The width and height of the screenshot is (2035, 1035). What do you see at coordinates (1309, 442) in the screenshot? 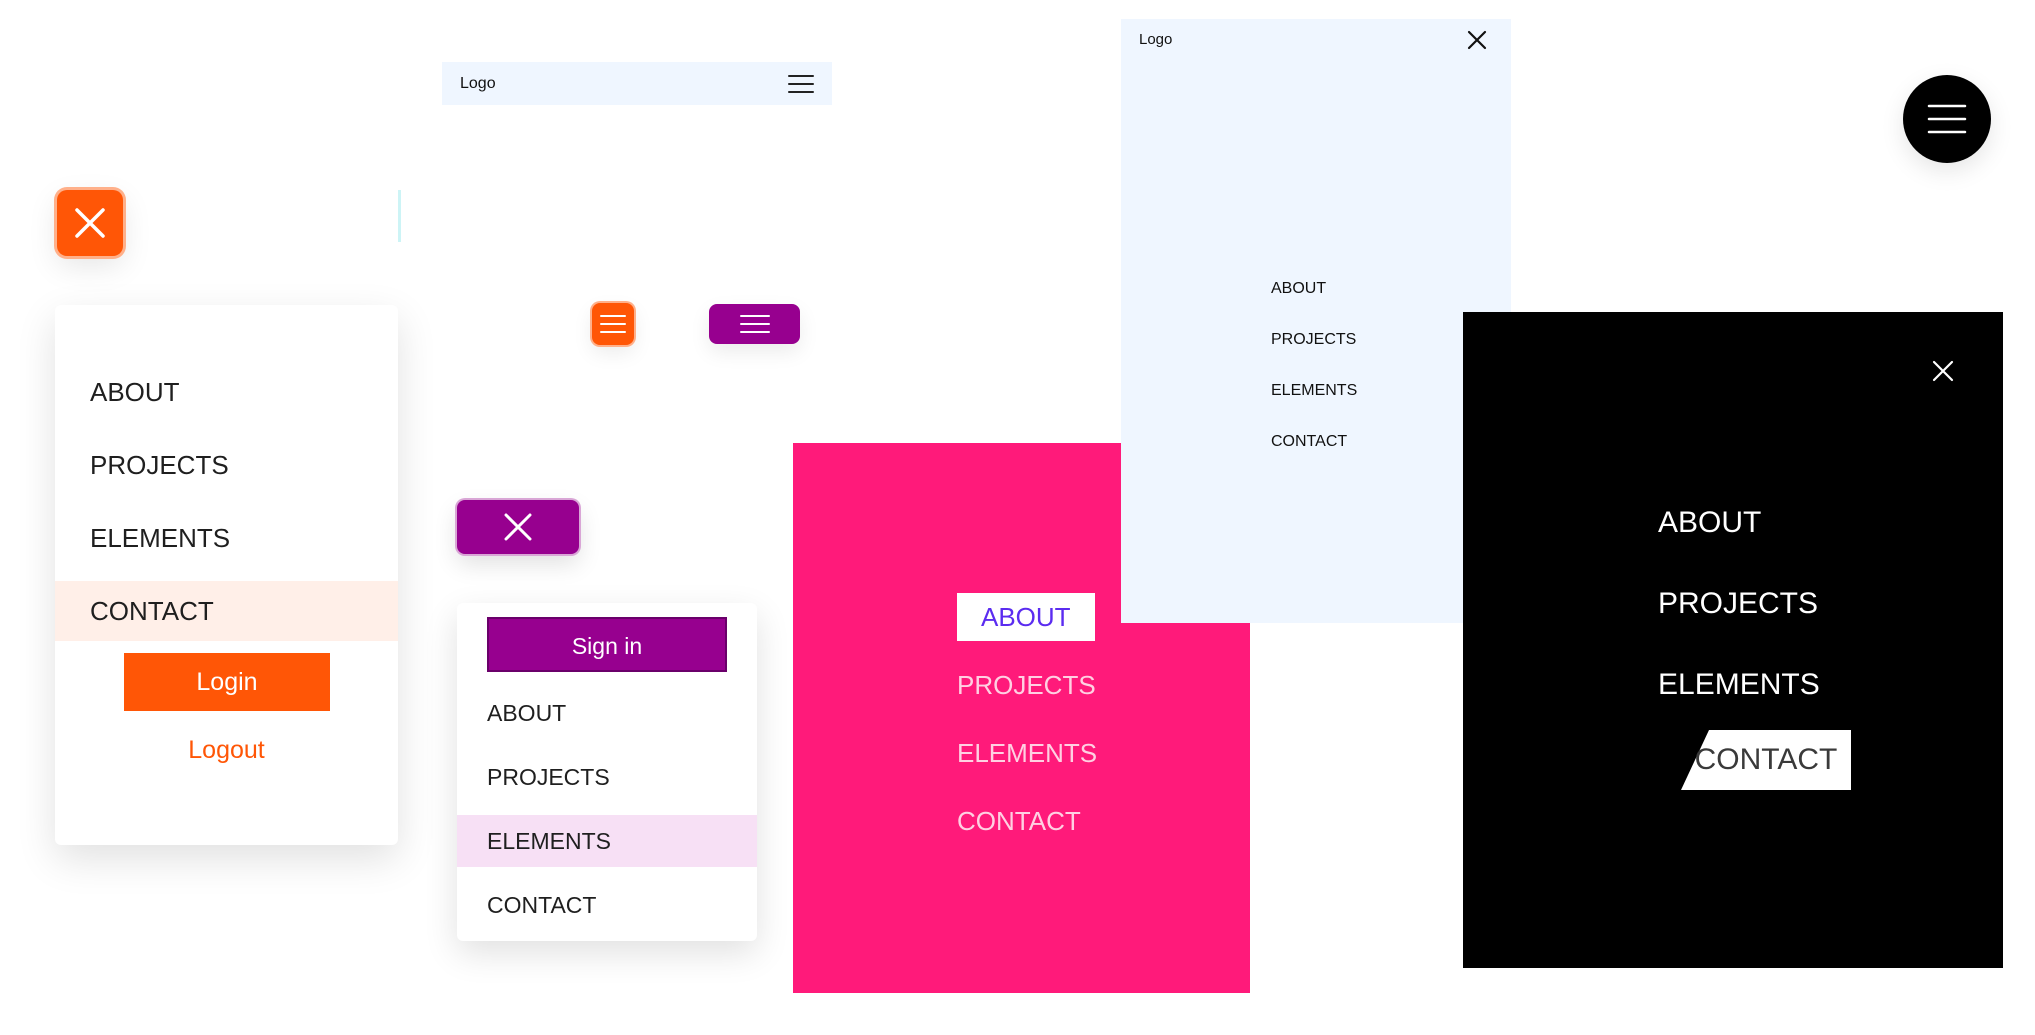
I see `drawer-item-contact: CONTACT` at bounding box center [1309, 442].